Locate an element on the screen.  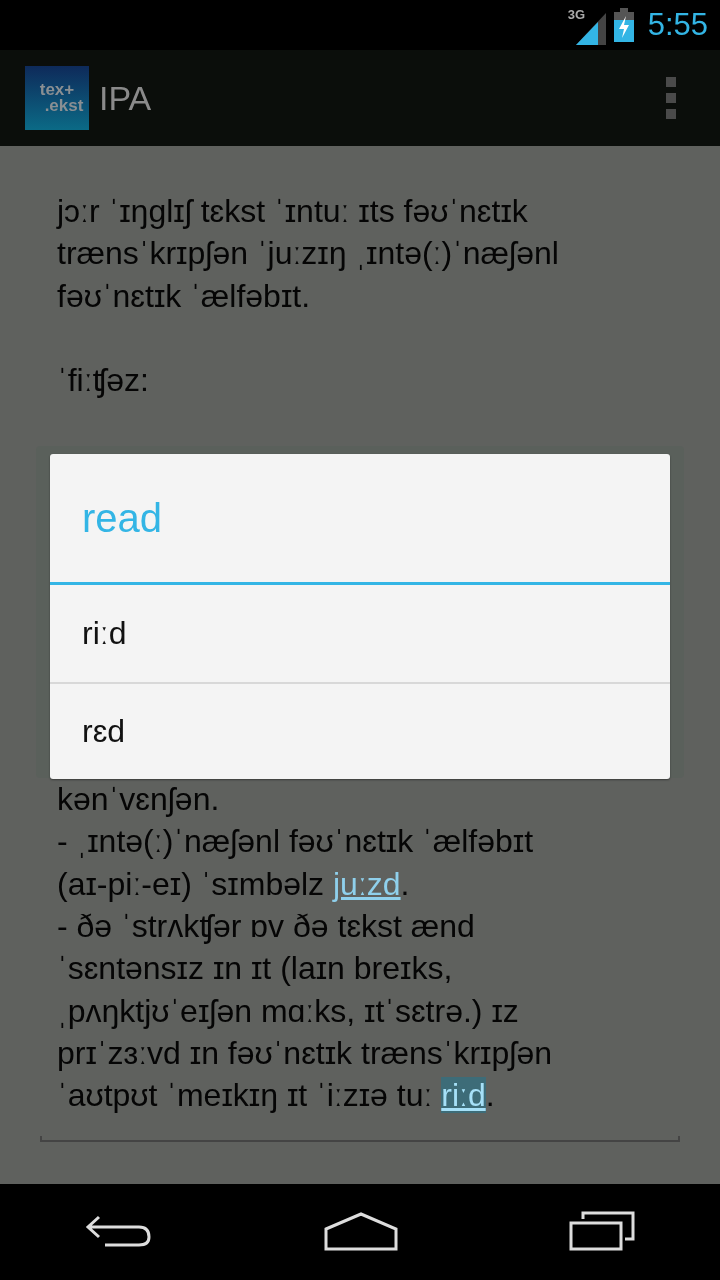
text-line: fəʊˈnɛtɪk ˈælfəbɪt. is located at coordinates (184, 296).